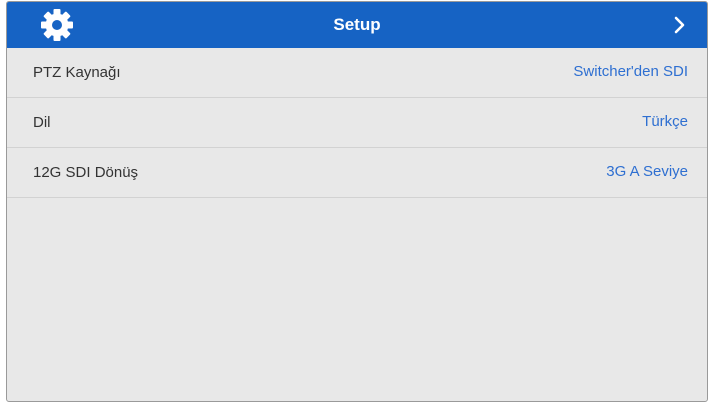 This screenshot has width=715, height=406. I want to click on setting-label: 12G SDI Dönüş, so click(86, 172).